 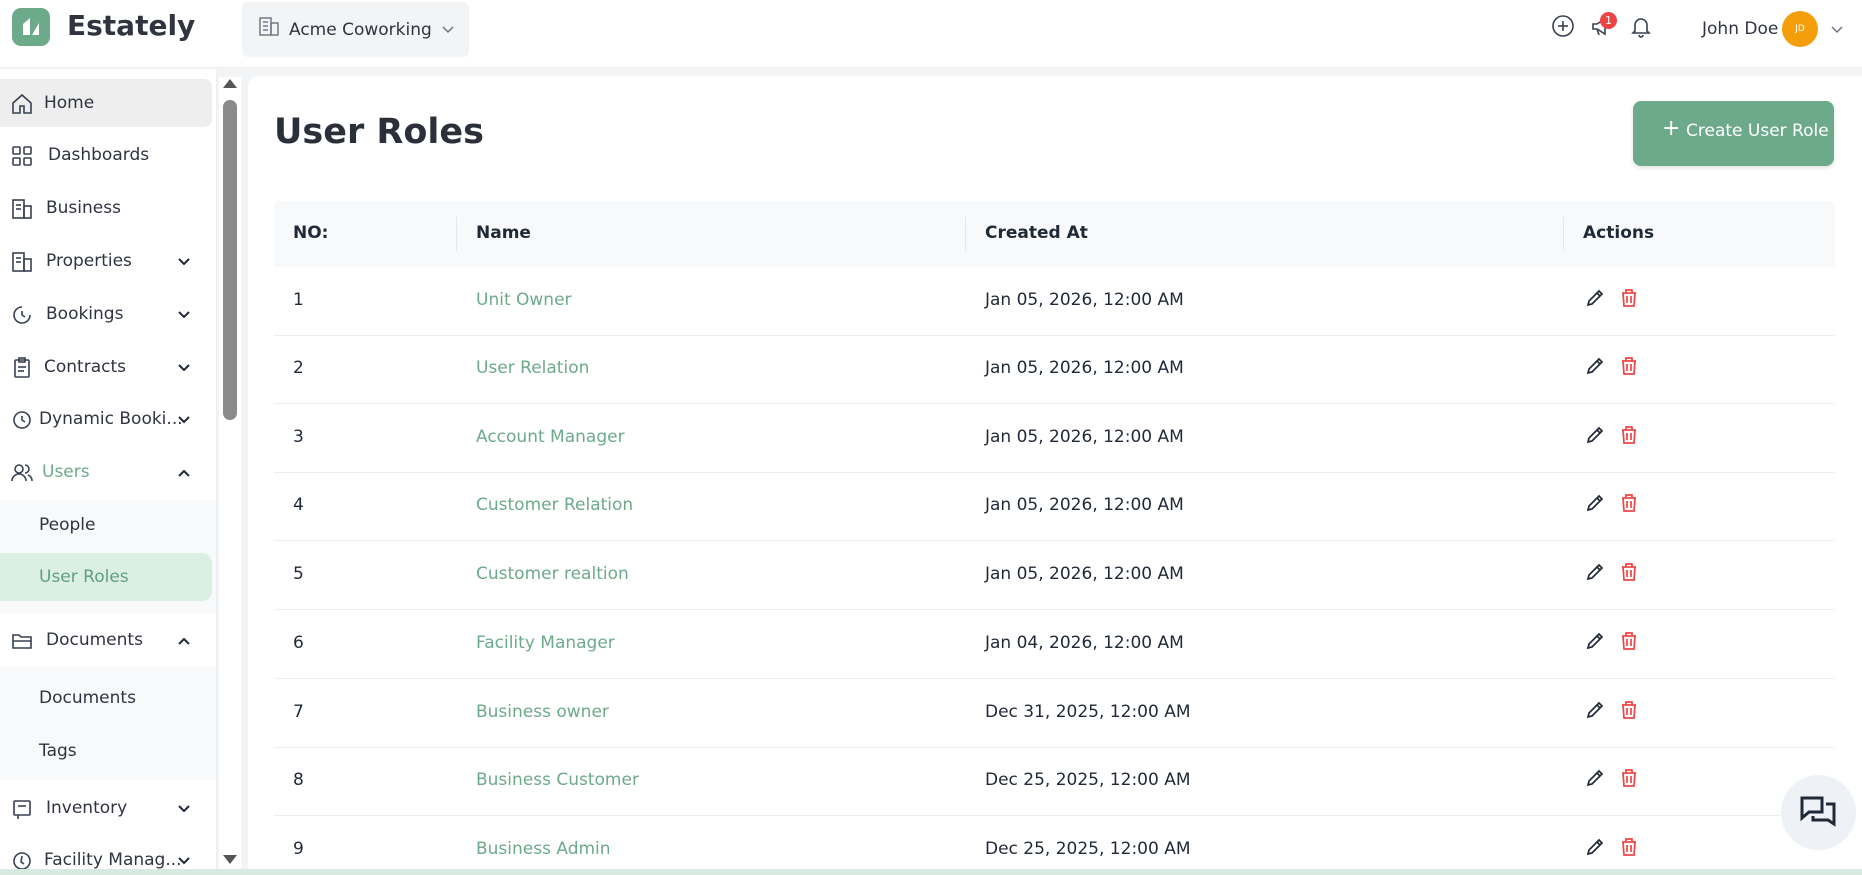 I want to click on create-user-role-button: + Create User Role, so click(x=1733, y=133).